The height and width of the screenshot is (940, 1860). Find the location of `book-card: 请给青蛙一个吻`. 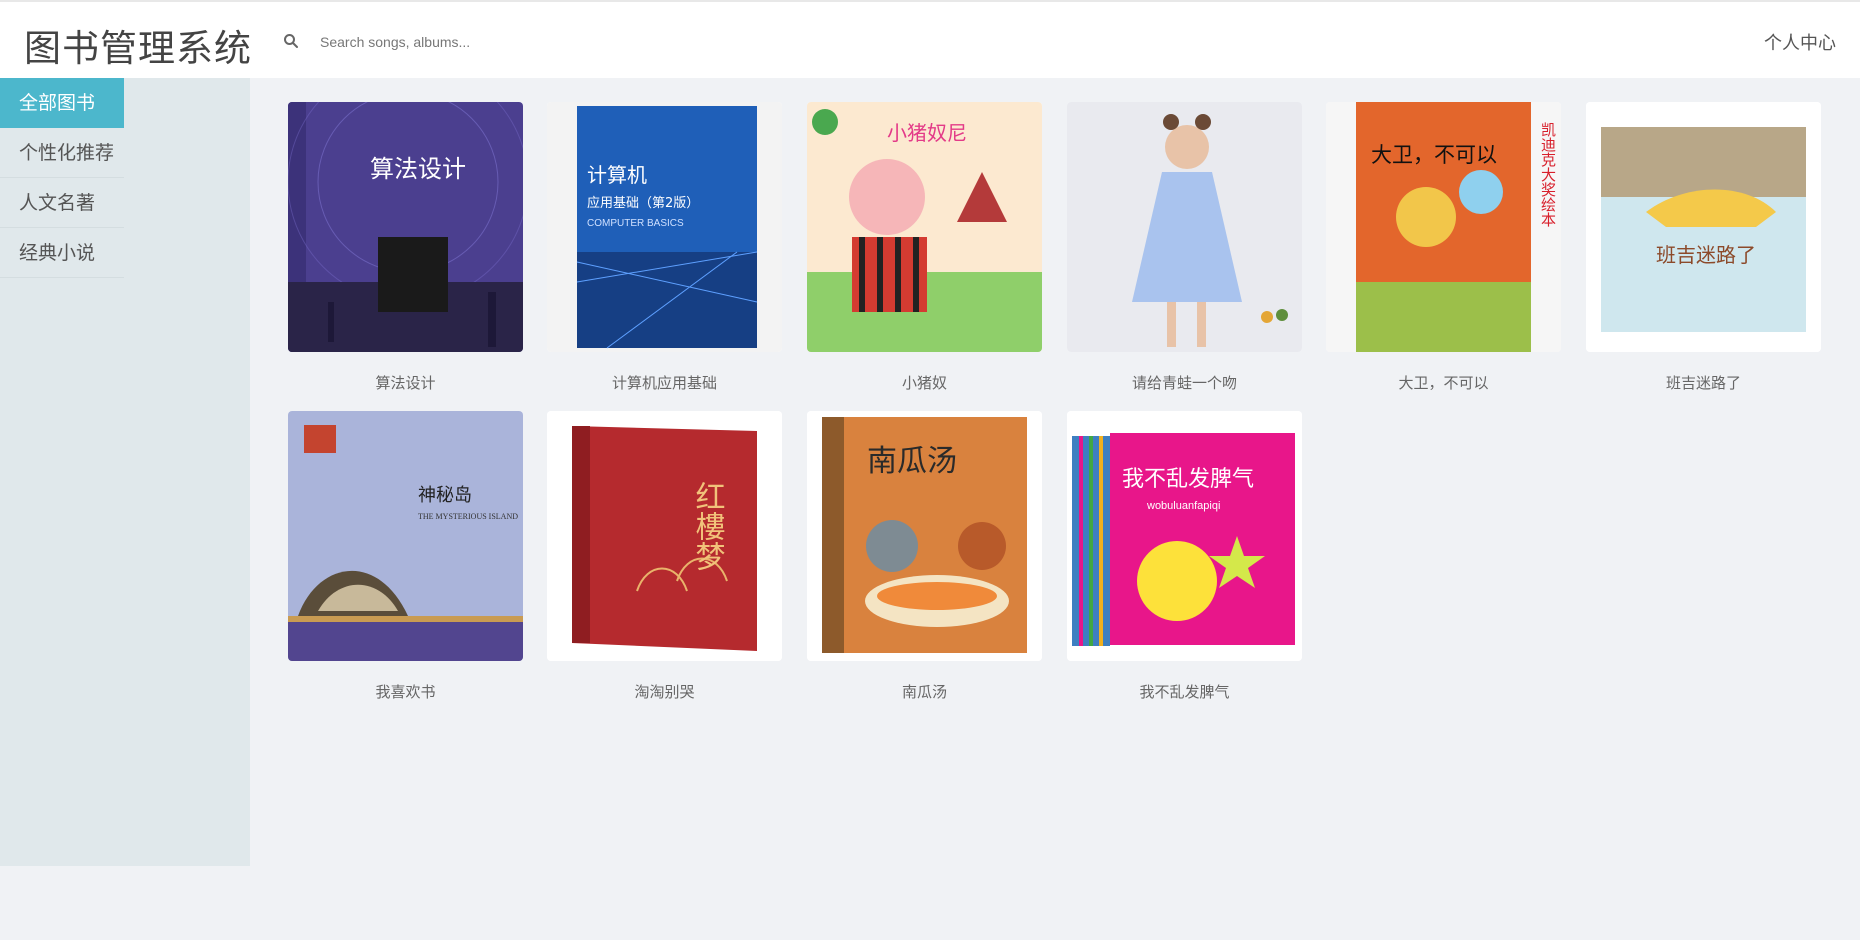

book-card: 请给青蛙一个吻 is located at coordinates (1184, 247).